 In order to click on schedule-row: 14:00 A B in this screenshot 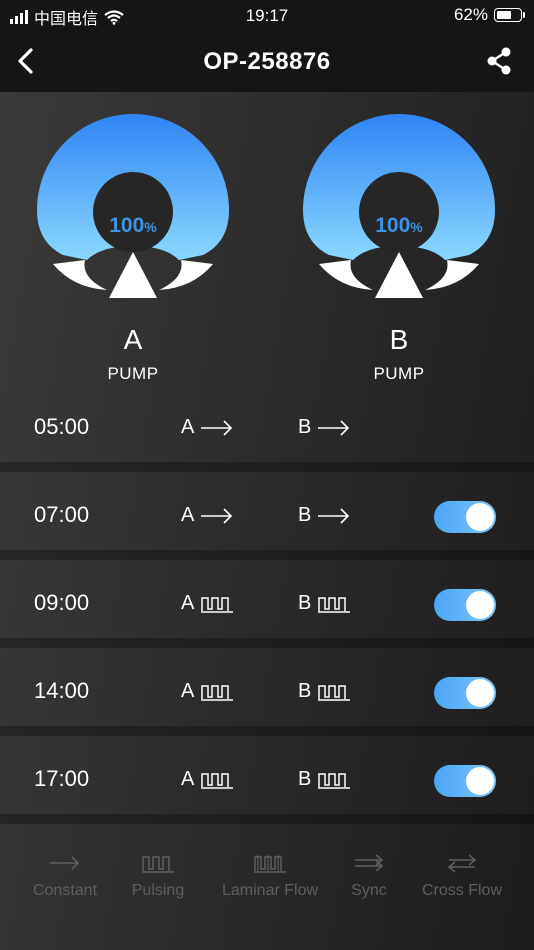, I will do `click(267, 695)`.